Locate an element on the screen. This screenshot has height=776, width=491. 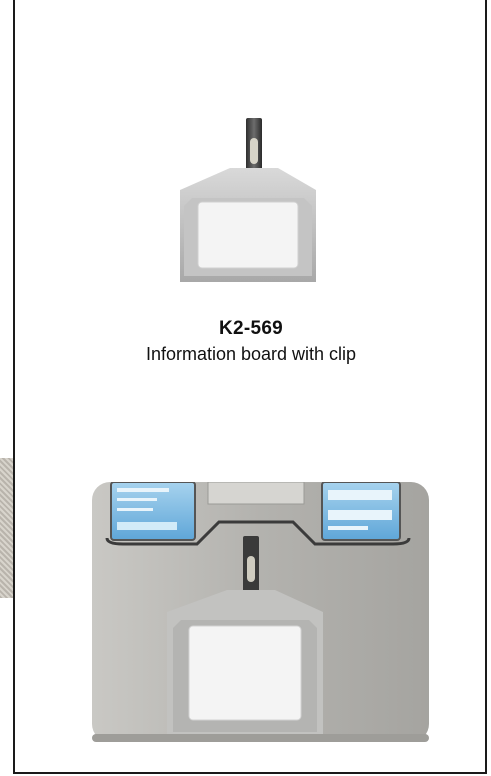
product-code: K2-569 is located at coordinates (251, 328).